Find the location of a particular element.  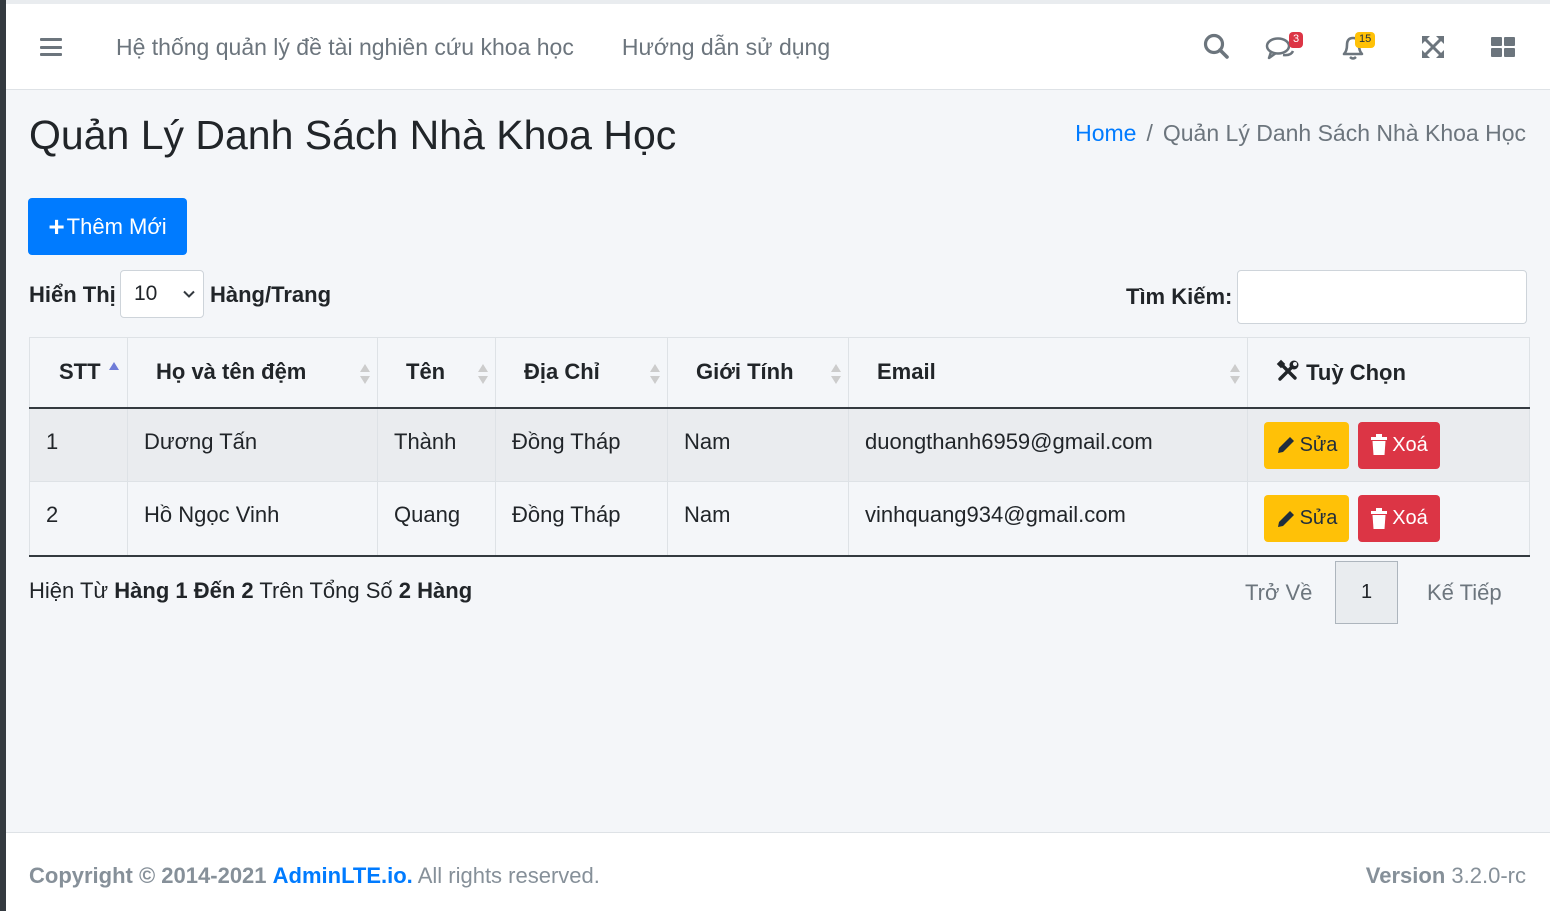

breadcrumb-current: Quản Lý Danh Sách Nhà Khoa Học is located at coordinates (1344, 133).